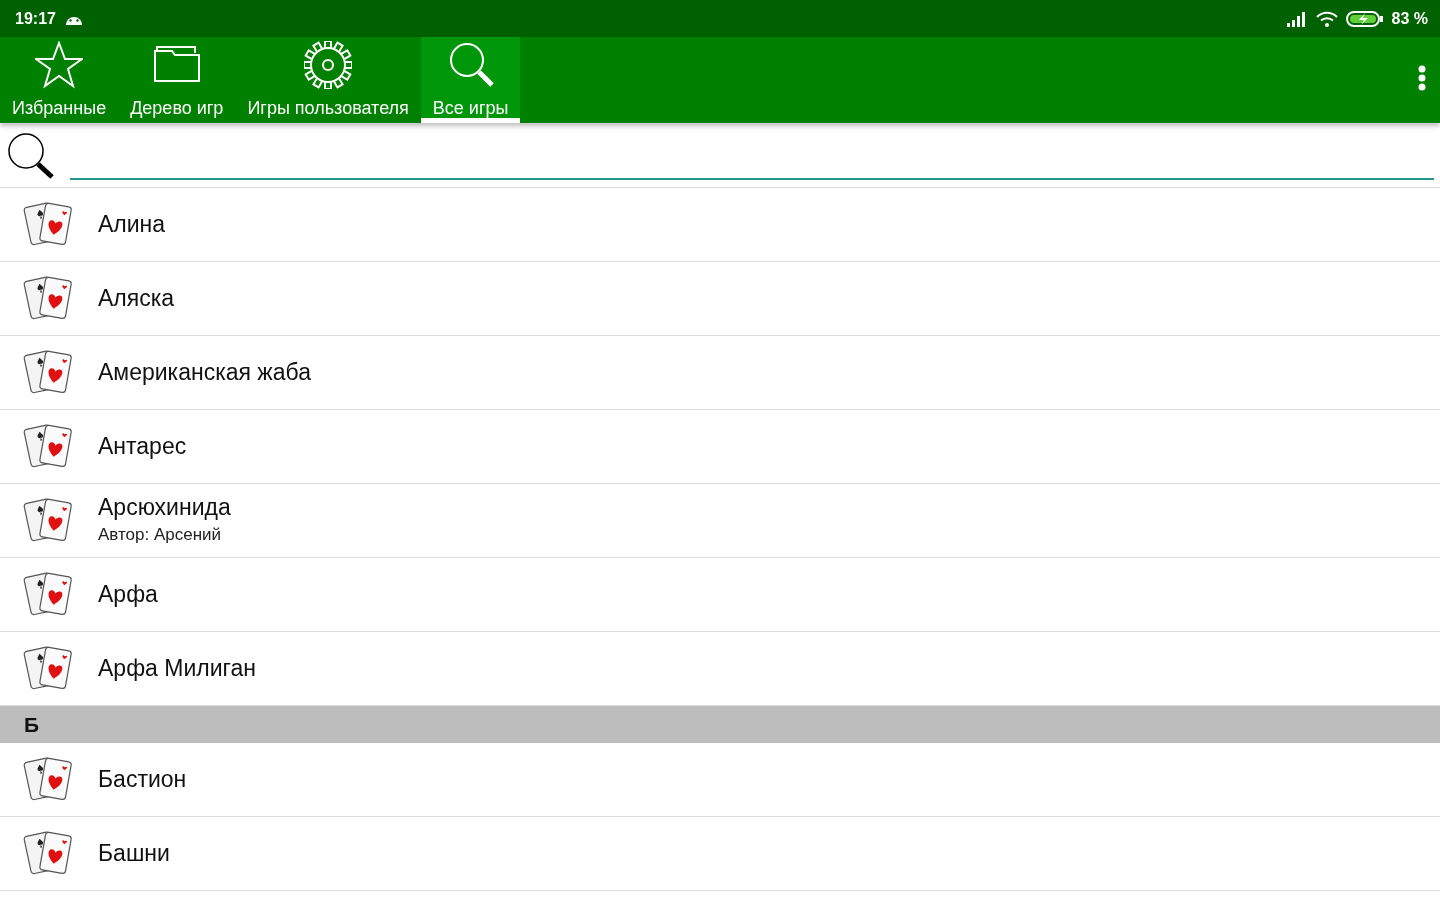  What do you see at coordinates (136, 298) in the screenshot?
I see `game-title: Аляска` at bounding box center [136, 298].